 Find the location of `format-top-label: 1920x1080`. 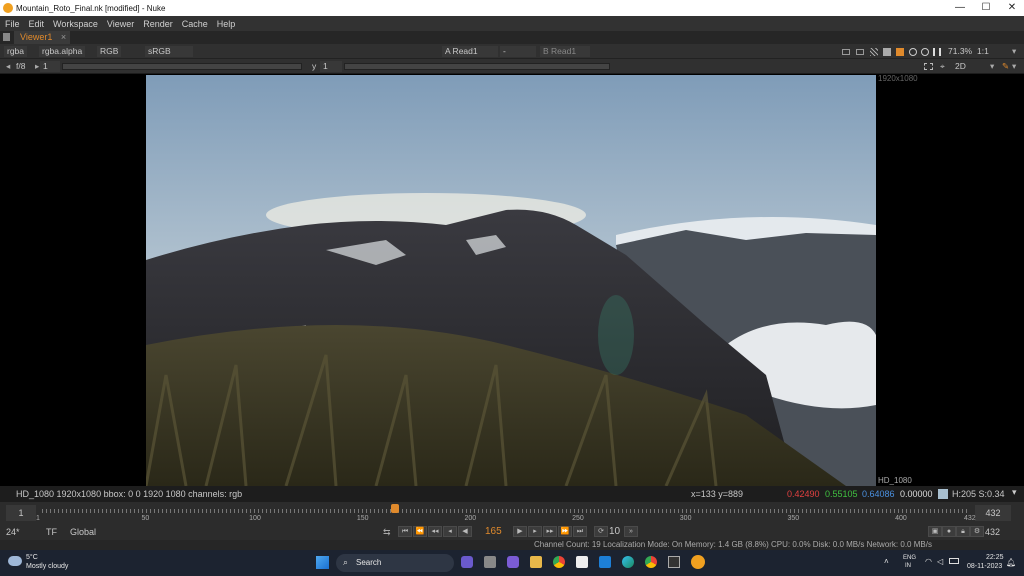

format-top-label: 1920x1080 is located at coordinates (898, 78).